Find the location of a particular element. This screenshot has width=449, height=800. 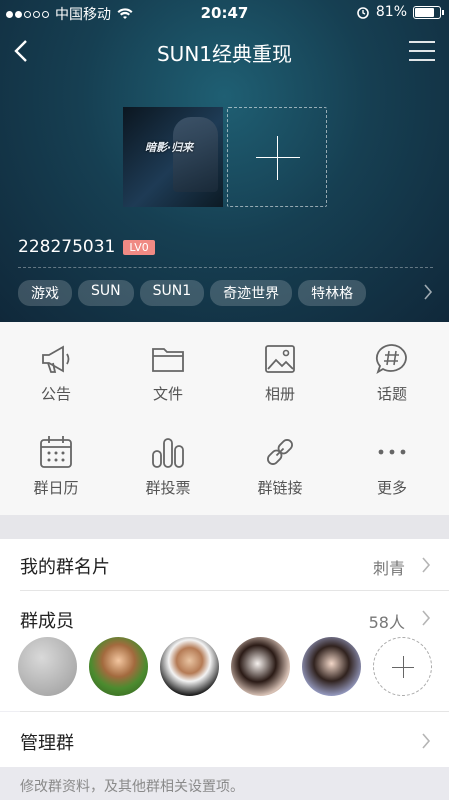

member-avatars is located at coordinates (225, 666).